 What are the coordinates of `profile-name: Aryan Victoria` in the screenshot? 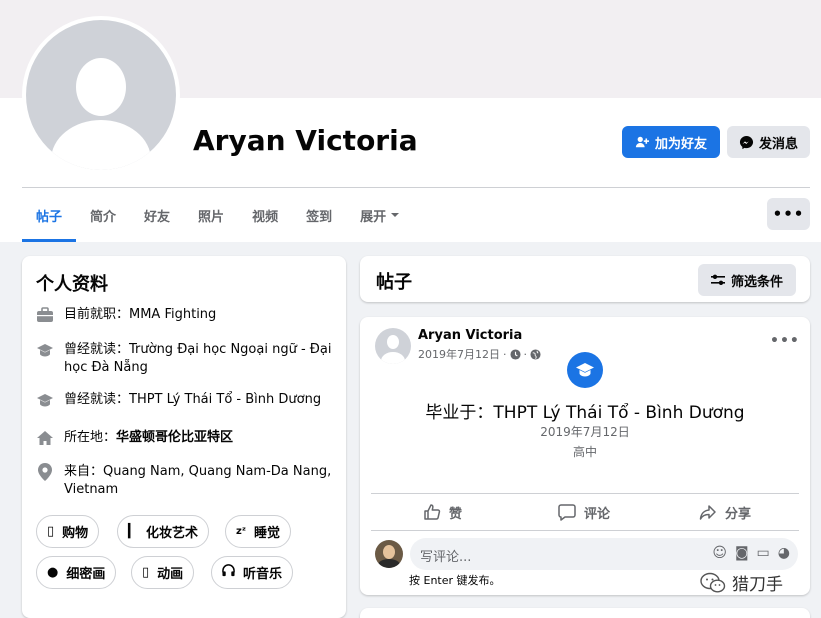 It's located at (305, 140).